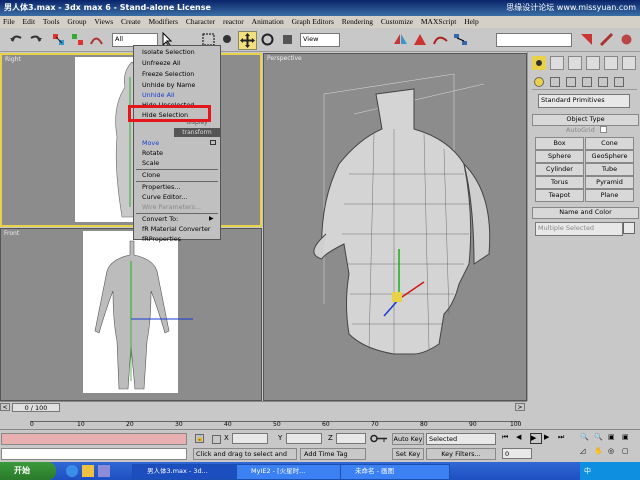 This screenshot has height=480, width=640. Describe the element at coordinates (247, 40) in the screenshot. I see `select-move-icon` at that location.